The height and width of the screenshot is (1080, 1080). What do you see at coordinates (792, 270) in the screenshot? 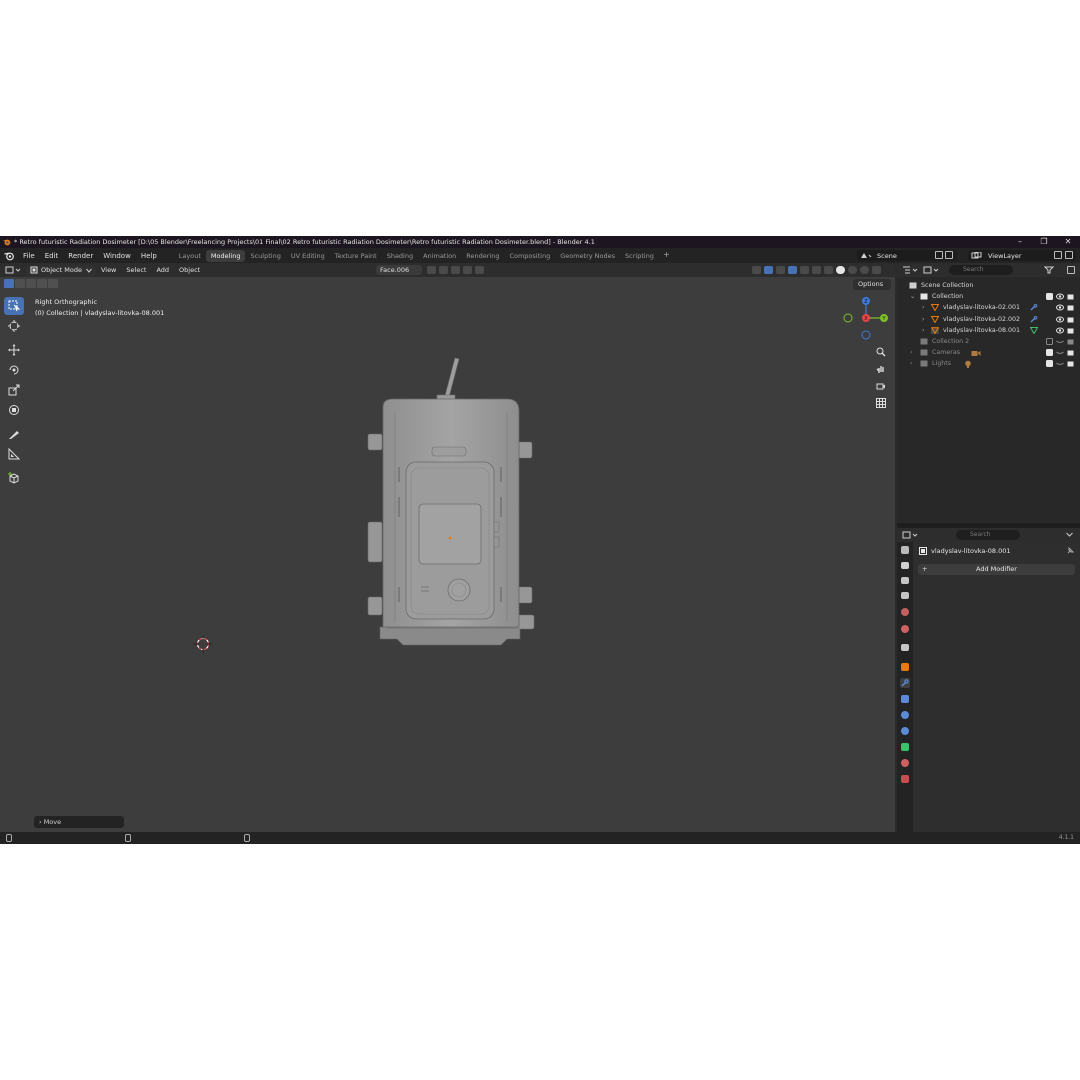
I see `overlay-toggle-icon` at bounding box center [792, 270].